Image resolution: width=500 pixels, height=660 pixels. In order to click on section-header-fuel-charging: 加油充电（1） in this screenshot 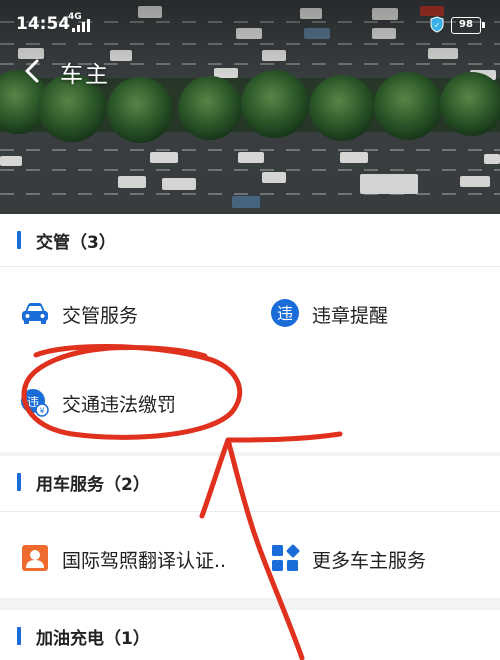, I will do `click(250, 635)`.